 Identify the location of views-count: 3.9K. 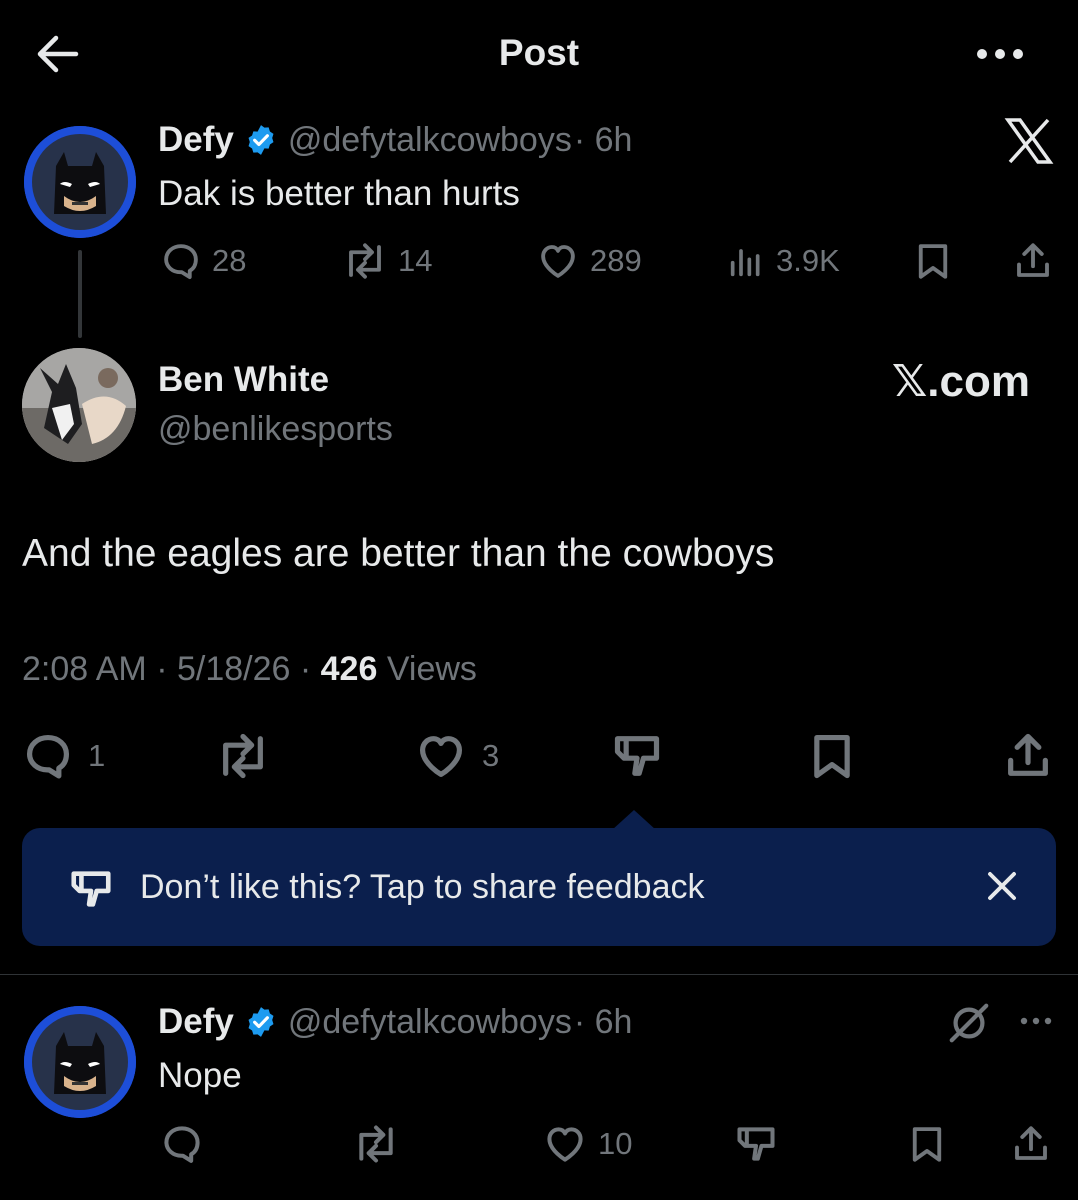
(808, 260).